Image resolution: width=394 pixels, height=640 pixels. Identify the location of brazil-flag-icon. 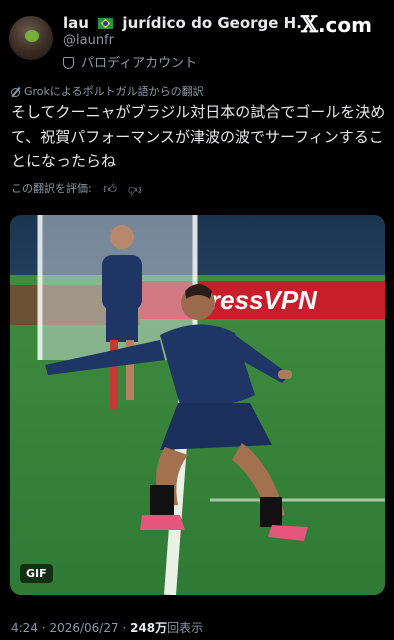
(106, 23).